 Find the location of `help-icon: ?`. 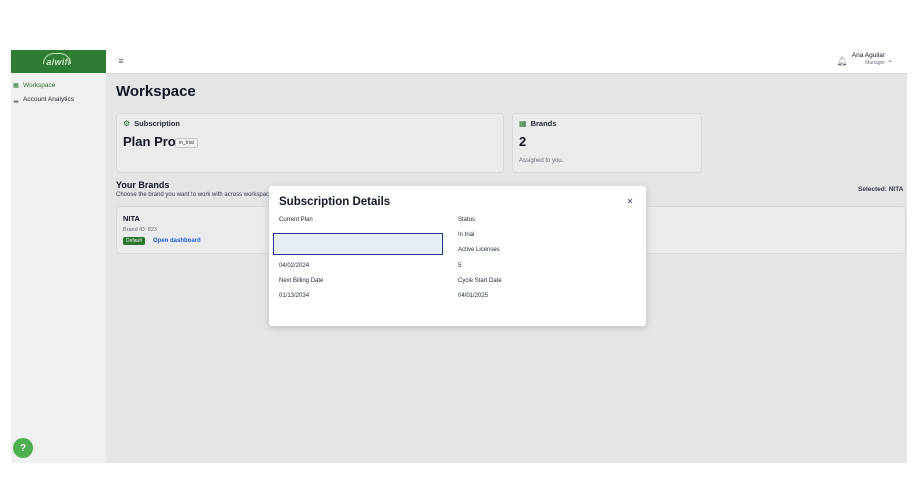

help-icon: ? is located at coordinates (23, 448).